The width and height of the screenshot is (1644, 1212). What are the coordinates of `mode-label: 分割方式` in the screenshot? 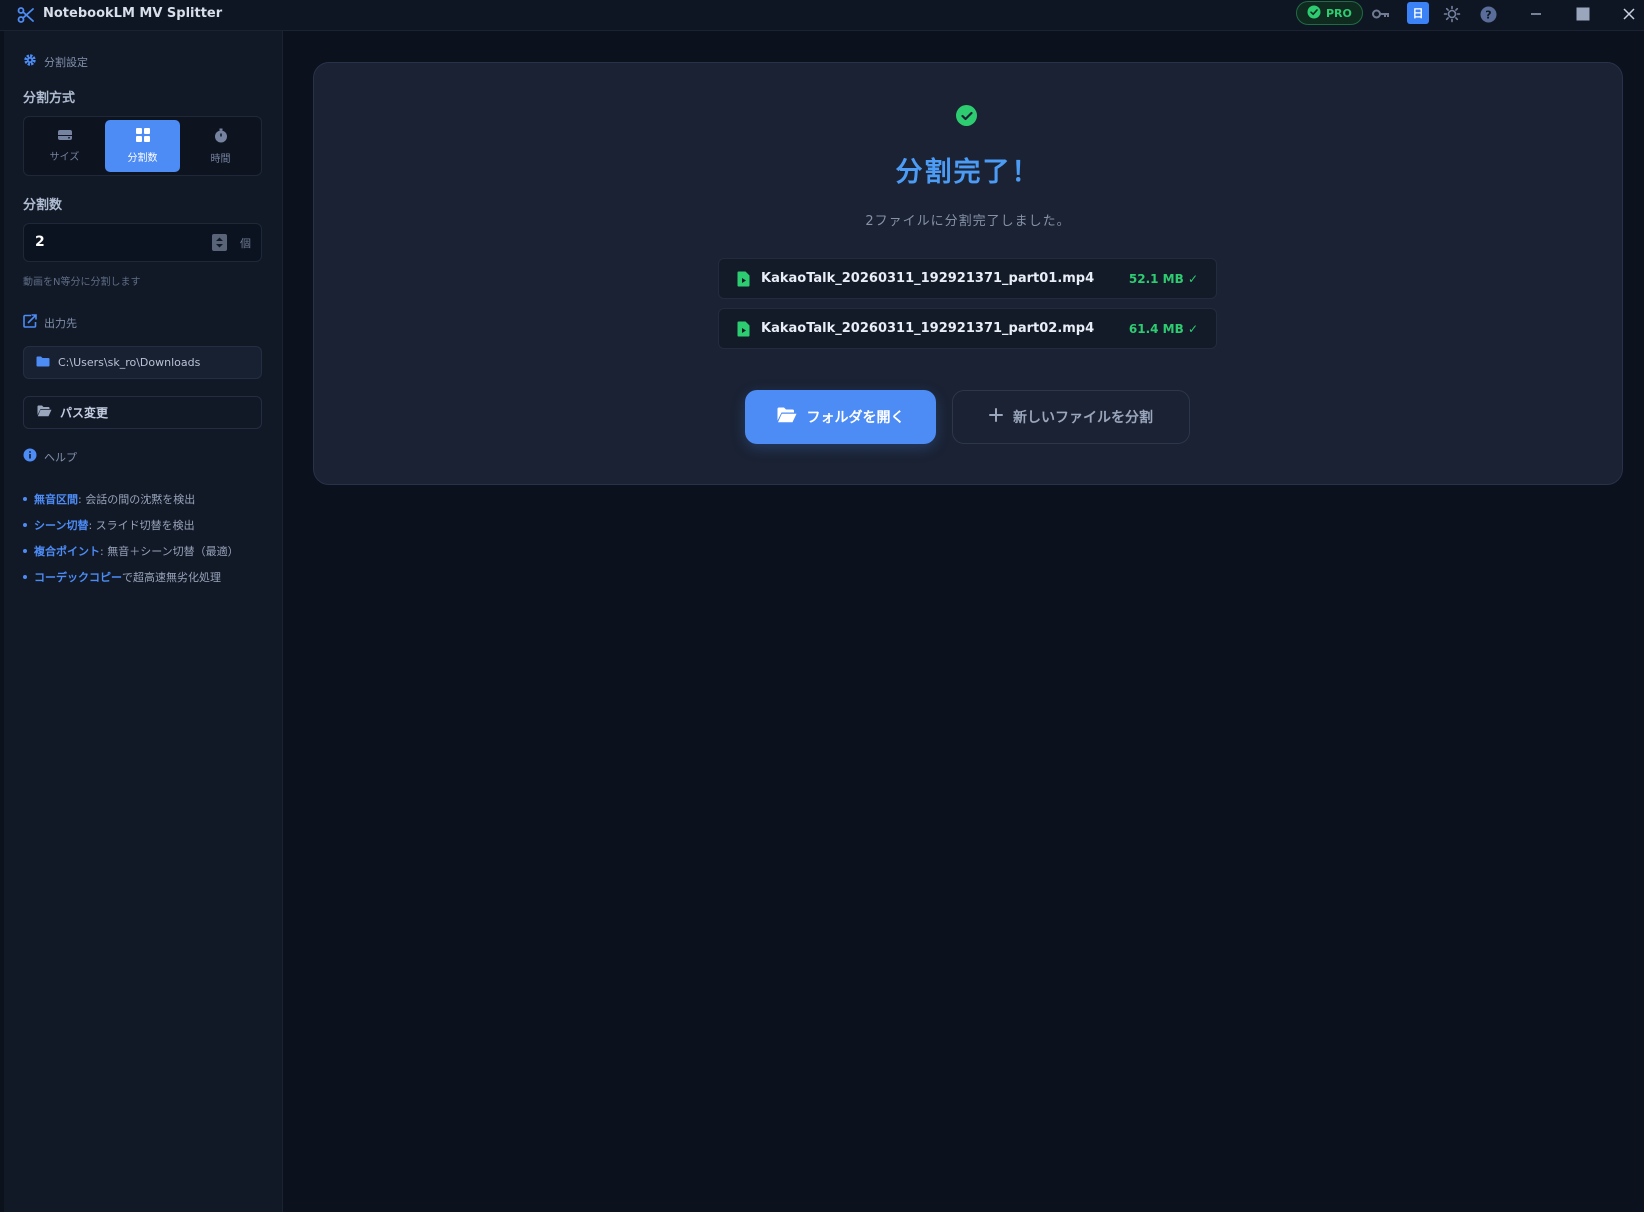 It's located at (49, 98).